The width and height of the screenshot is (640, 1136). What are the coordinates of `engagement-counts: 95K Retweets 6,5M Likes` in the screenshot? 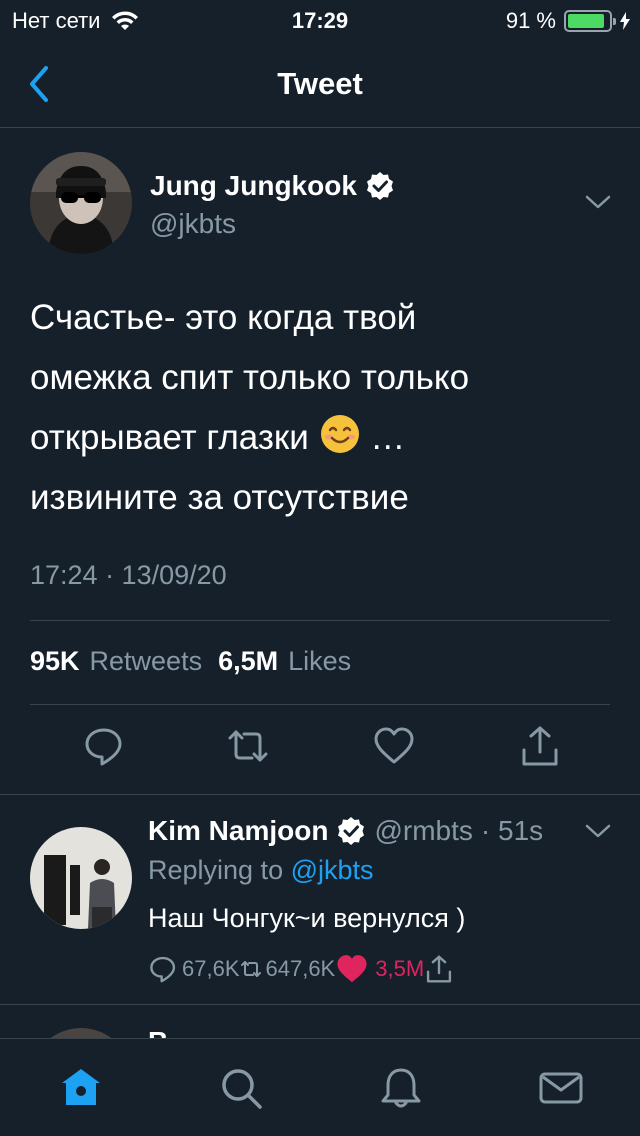 It's located at (193, 661).